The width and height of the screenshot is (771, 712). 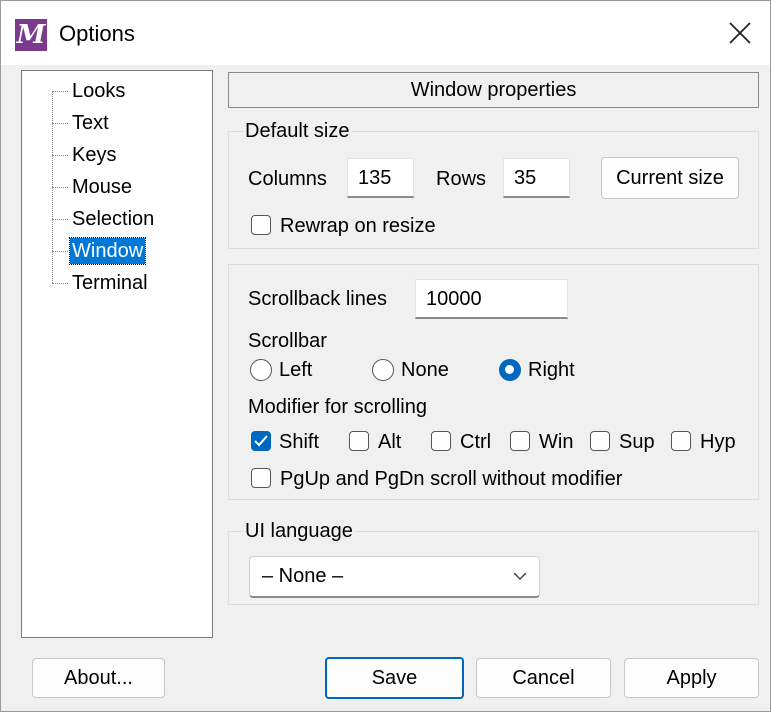 I want to click on ui-language-value: – None –, so click(x=303, y=576).